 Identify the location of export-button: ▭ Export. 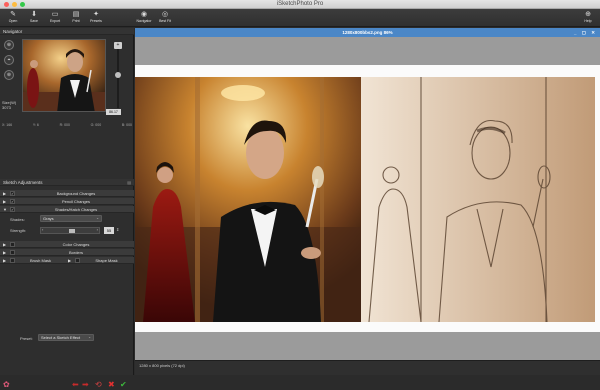
(55, 18).